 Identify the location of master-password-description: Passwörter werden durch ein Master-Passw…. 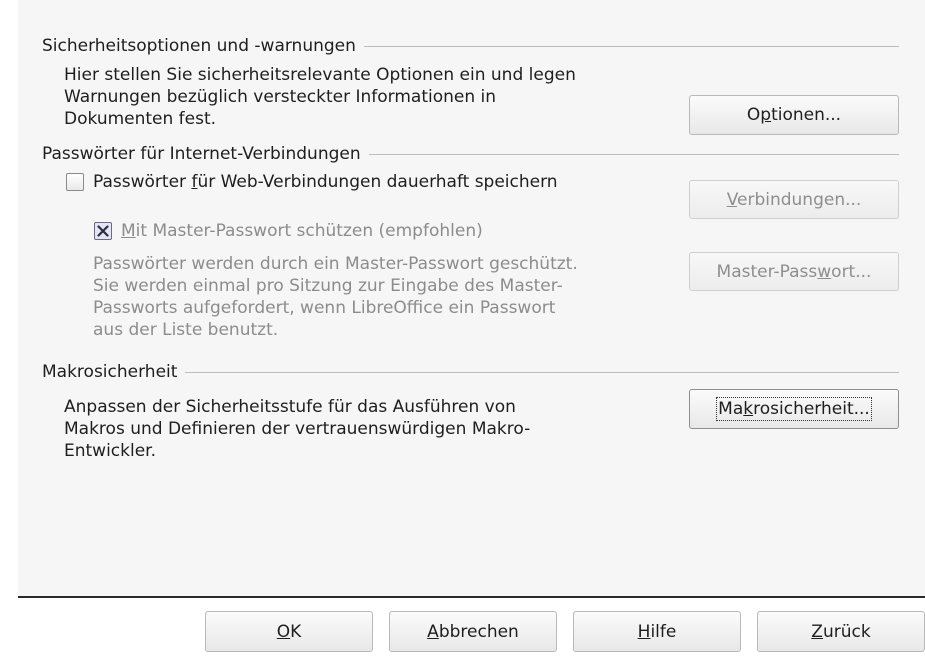
(335, 297).